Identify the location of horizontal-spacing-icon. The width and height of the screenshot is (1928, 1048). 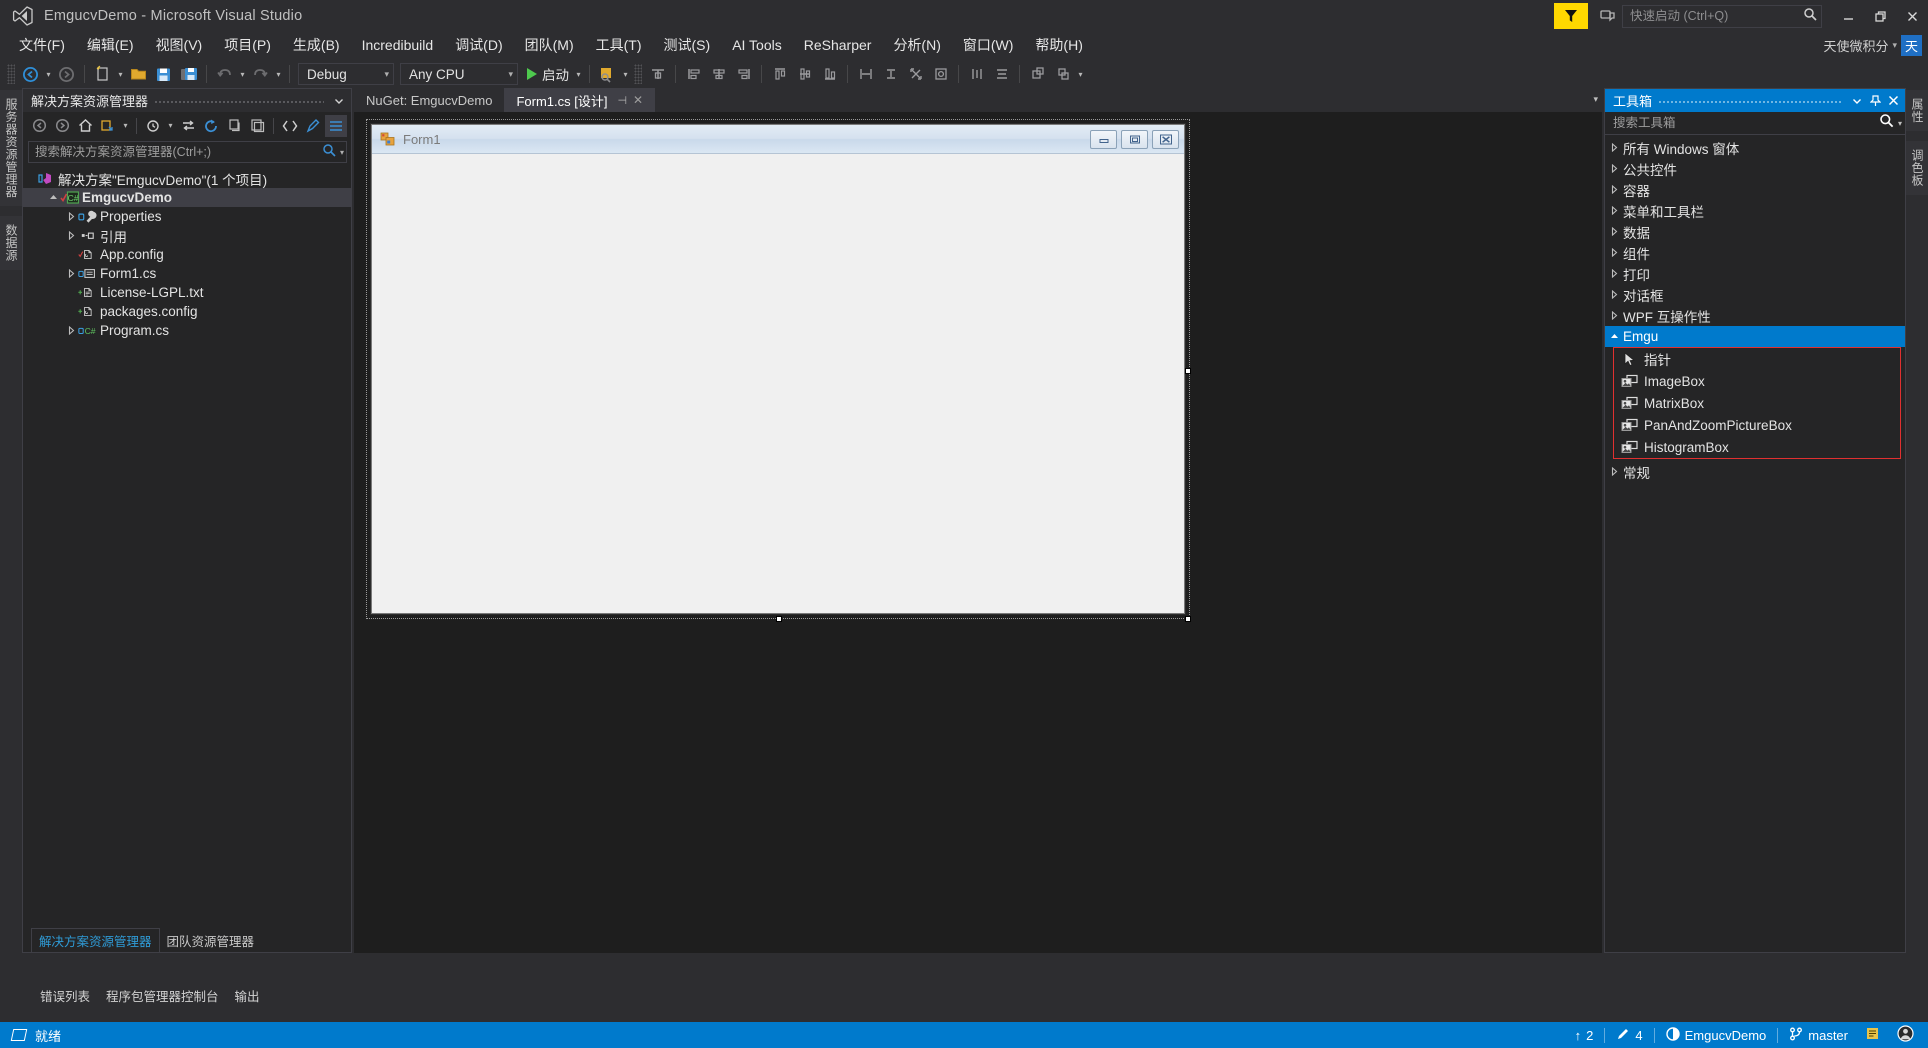
(976, 74).